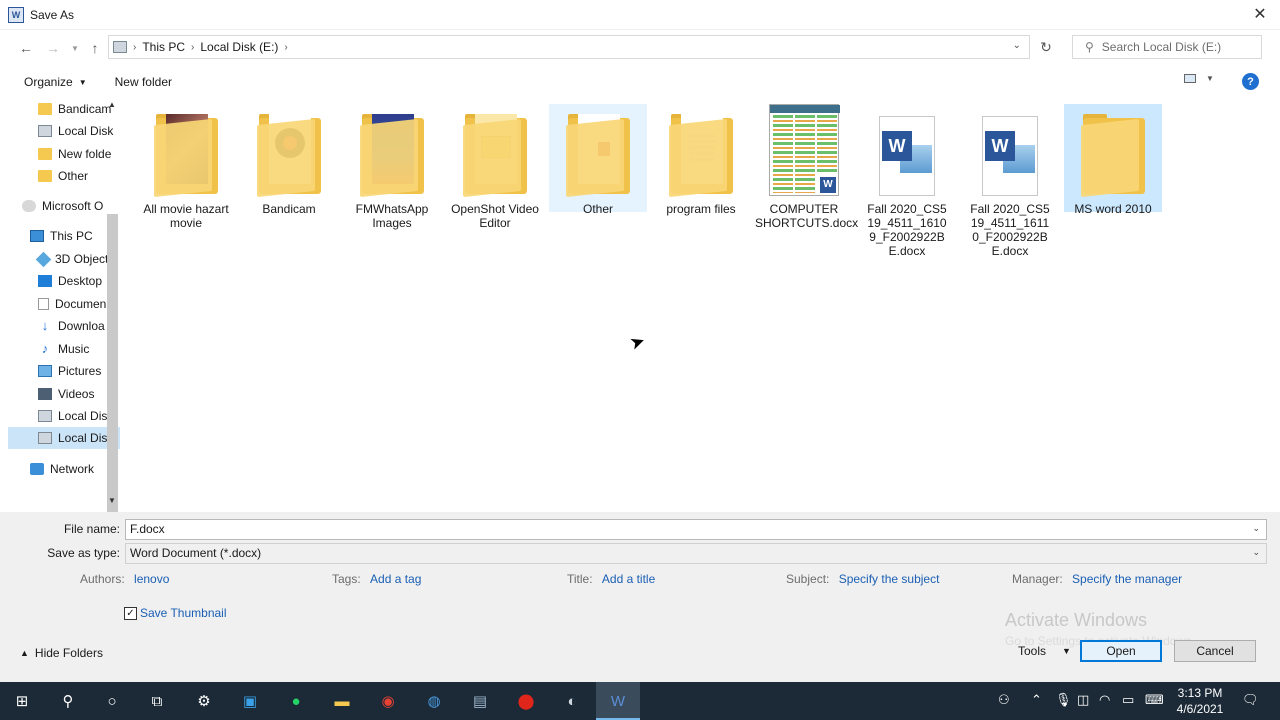 The width and height of the screenshot is (1280, 720). What do you see at coordinates (239, 47) in the screenshot?
I see `breadcrumb-local-disk-e: Local Disk (E:)` at bounding box center [239, 47].